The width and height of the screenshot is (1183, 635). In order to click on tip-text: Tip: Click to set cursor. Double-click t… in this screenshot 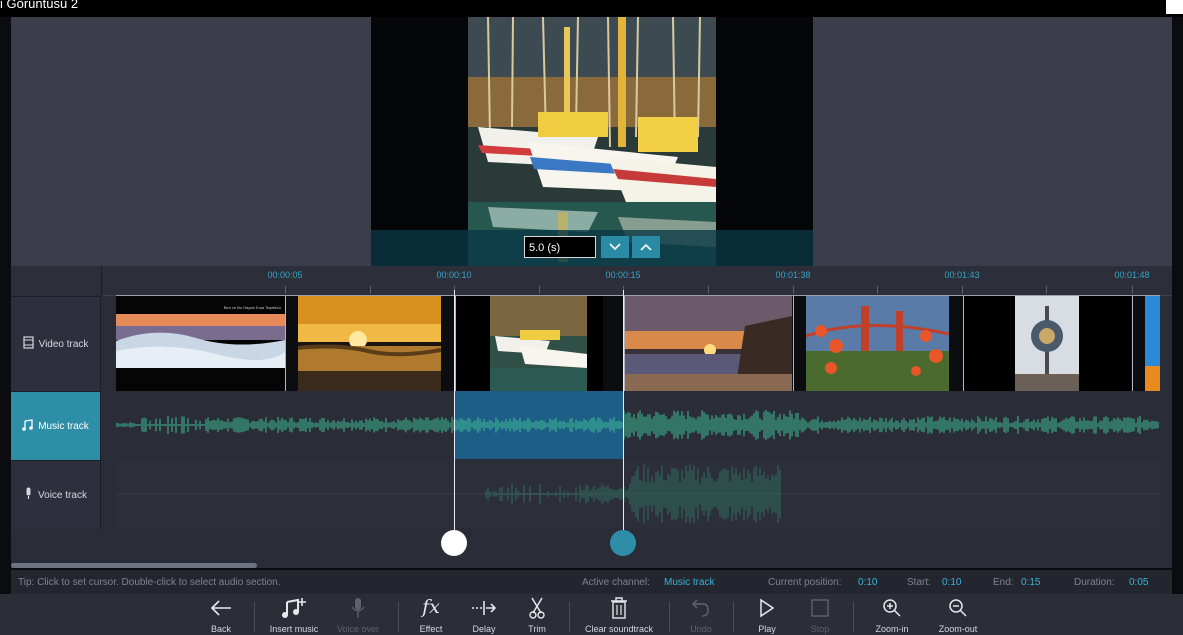, I will do `click(149, 582)`.